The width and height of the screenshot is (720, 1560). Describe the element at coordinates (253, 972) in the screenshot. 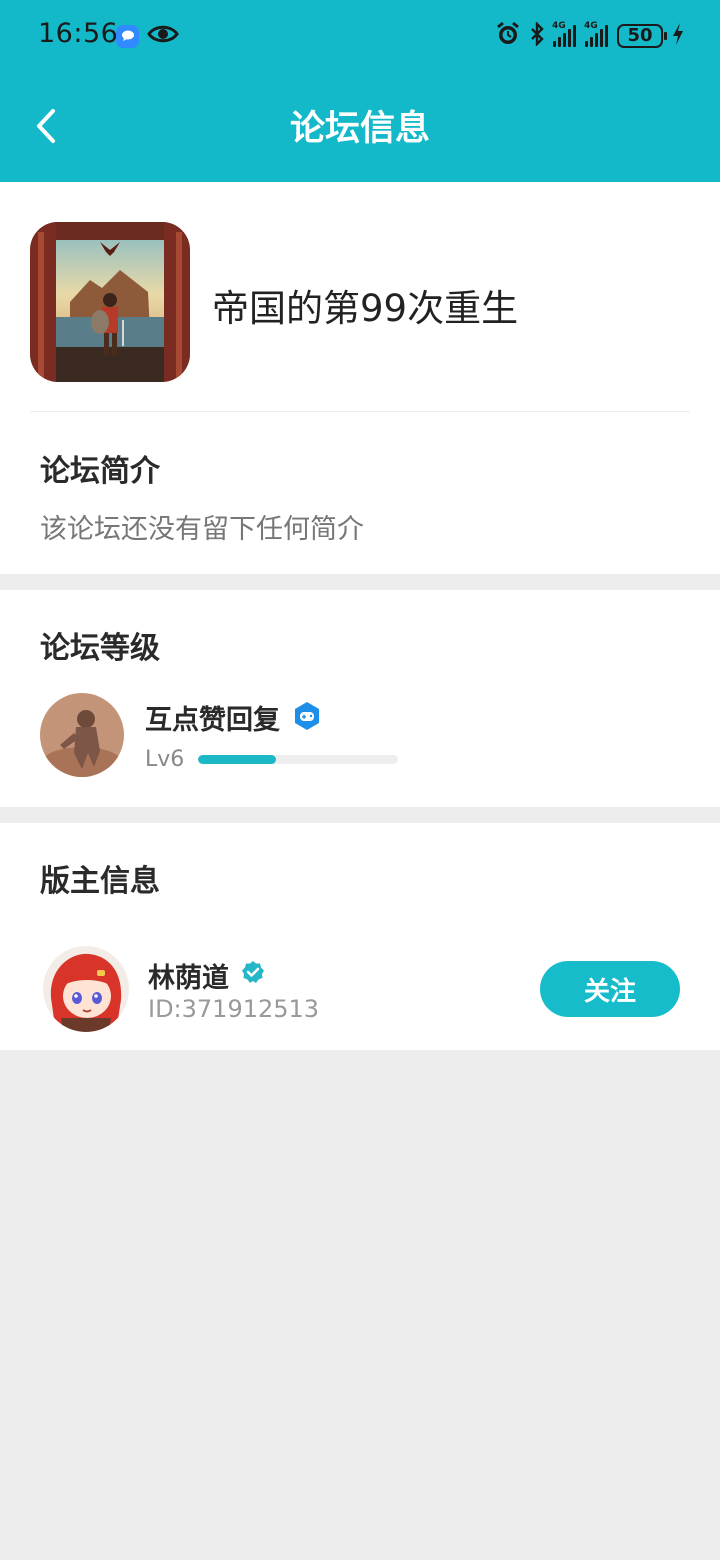

I see `verified-badge-icon` at that location.